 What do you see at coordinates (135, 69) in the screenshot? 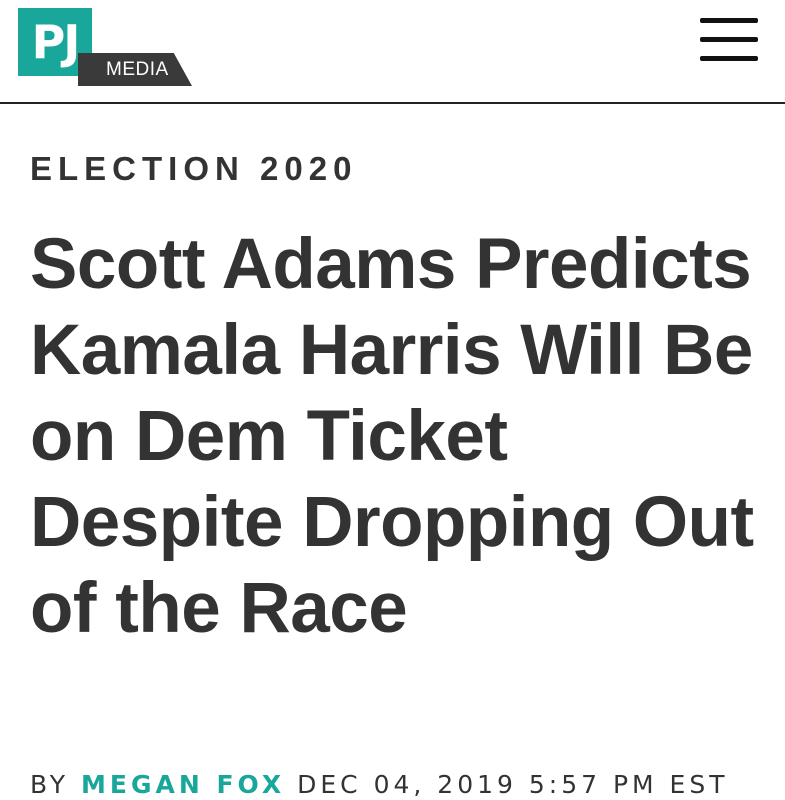
I see `logo-wordmark: MEDIA` at bounding box center [135, 69].